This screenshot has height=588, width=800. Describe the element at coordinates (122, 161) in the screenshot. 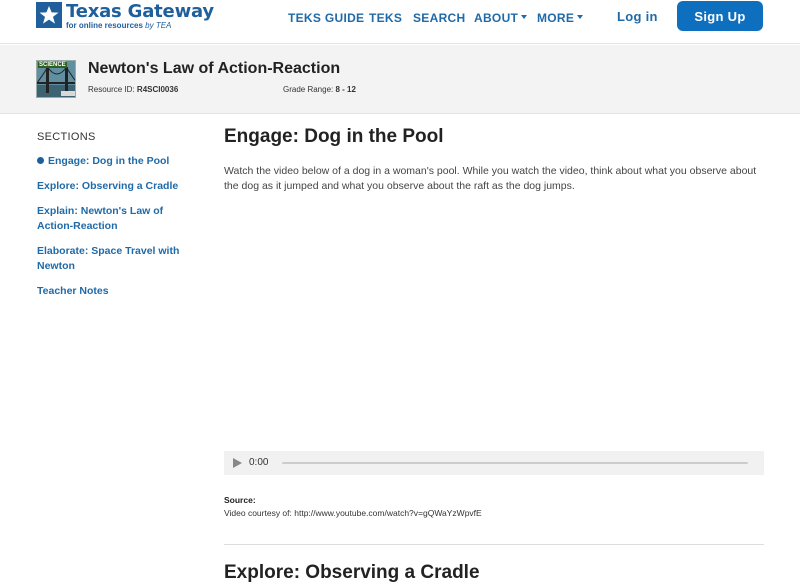

I see `sidebar-item-engage: Engage: Dog in the Pool` at that location.